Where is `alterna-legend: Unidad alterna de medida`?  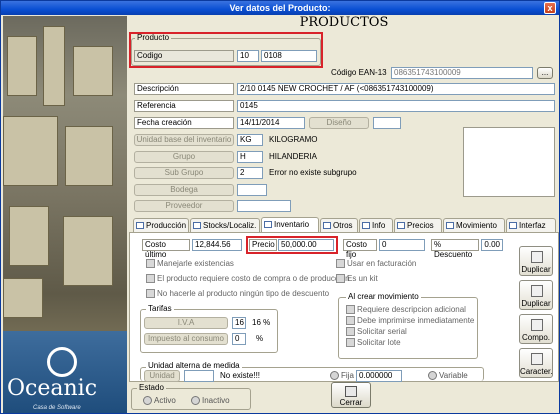 alterna-legend: Unidad alterna de medida is located at coordinates (194, 365).